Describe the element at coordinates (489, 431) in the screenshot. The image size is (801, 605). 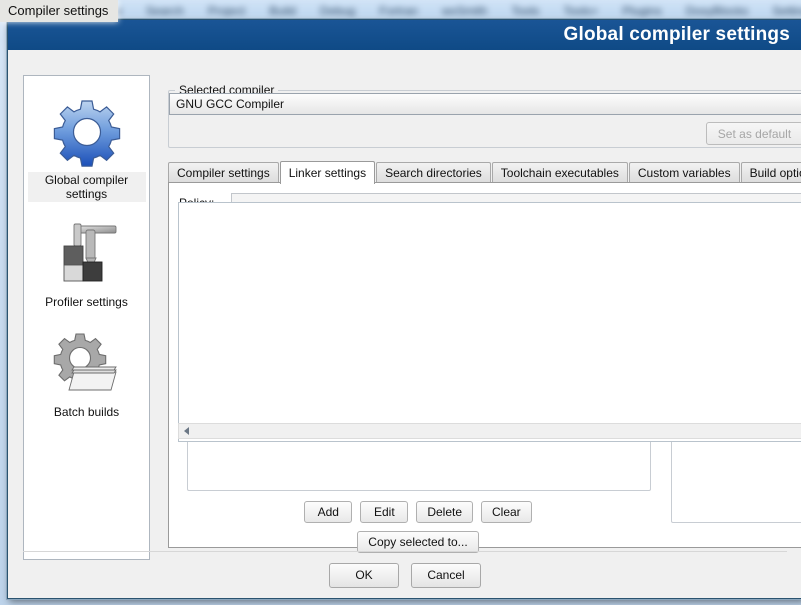
I see `other-linker-options-hscrollbar` at that location.